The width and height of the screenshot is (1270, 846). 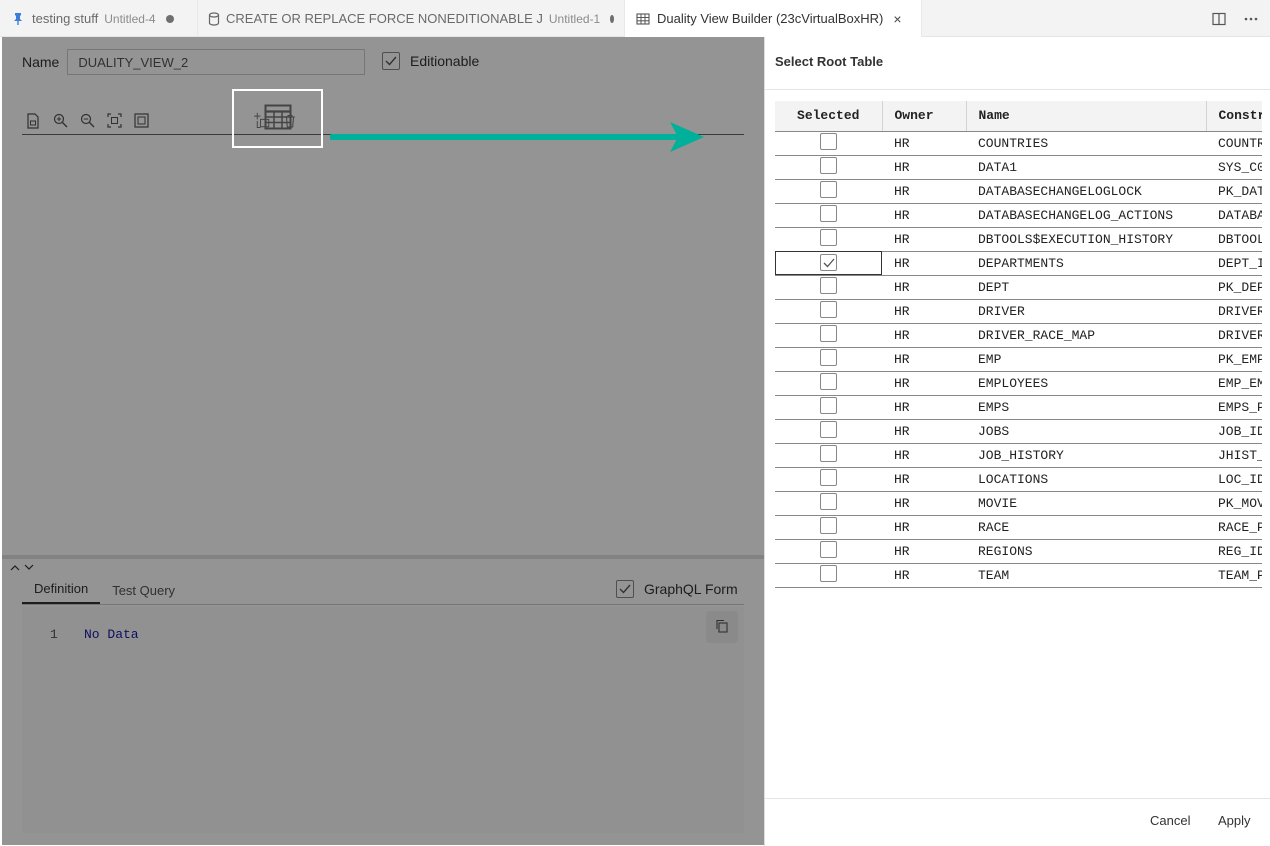 I want to click on chevron-down-icon, so click(x=29, y=568).